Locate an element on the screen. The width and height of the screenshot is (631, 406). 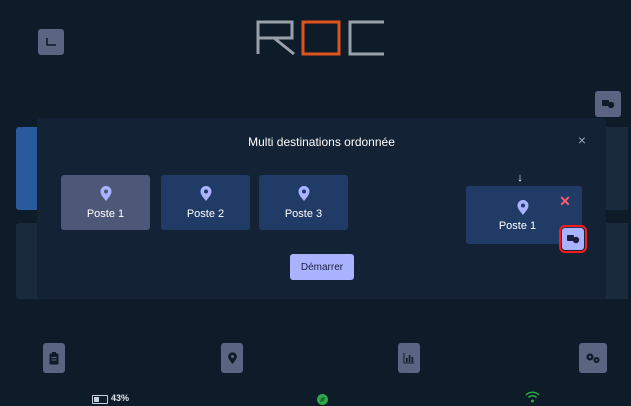
battery-icon is located at coordinates (100, 399).